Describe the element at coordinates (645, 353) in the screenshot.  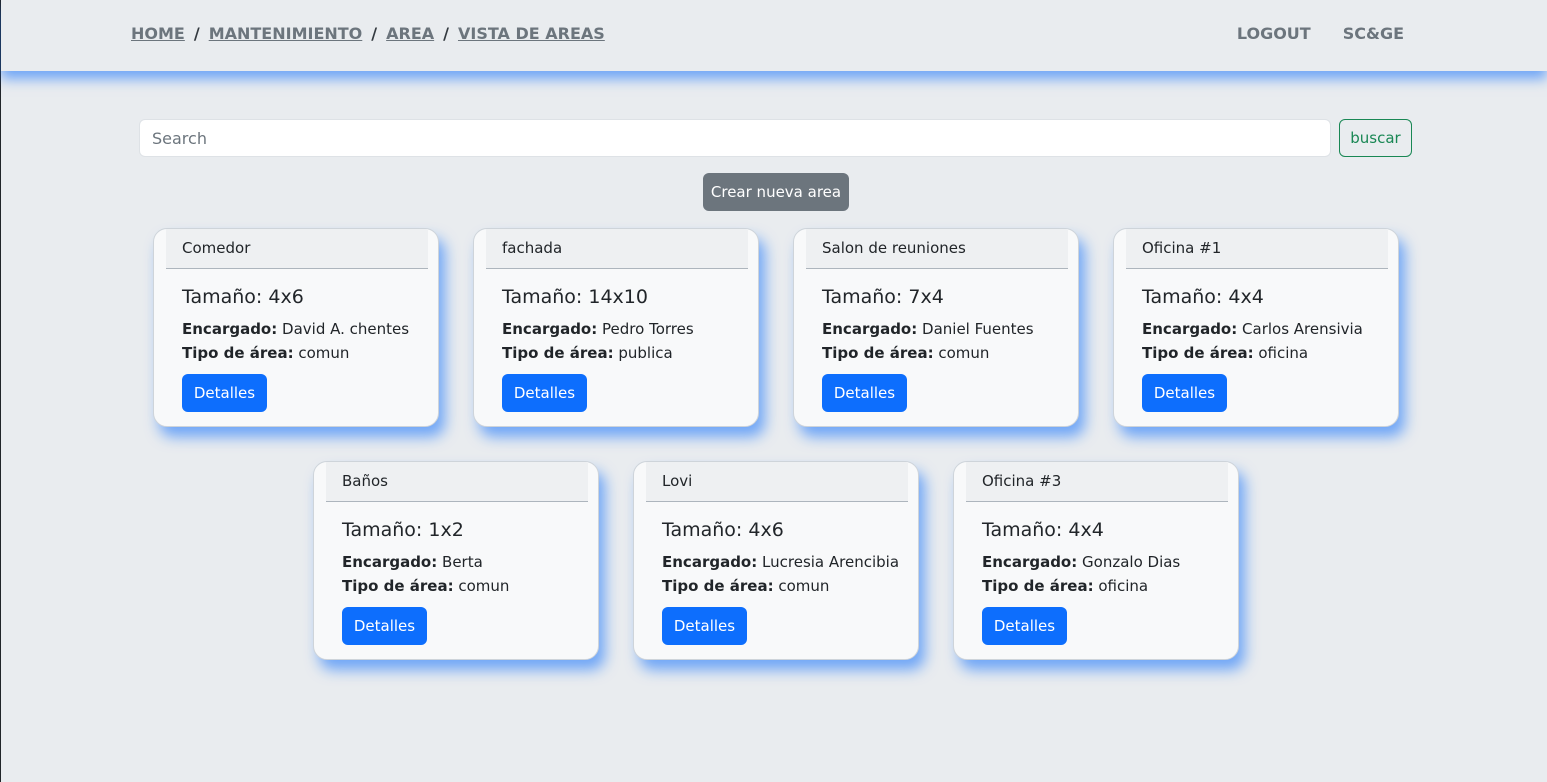
I see `area-type-value: publica` at that location.